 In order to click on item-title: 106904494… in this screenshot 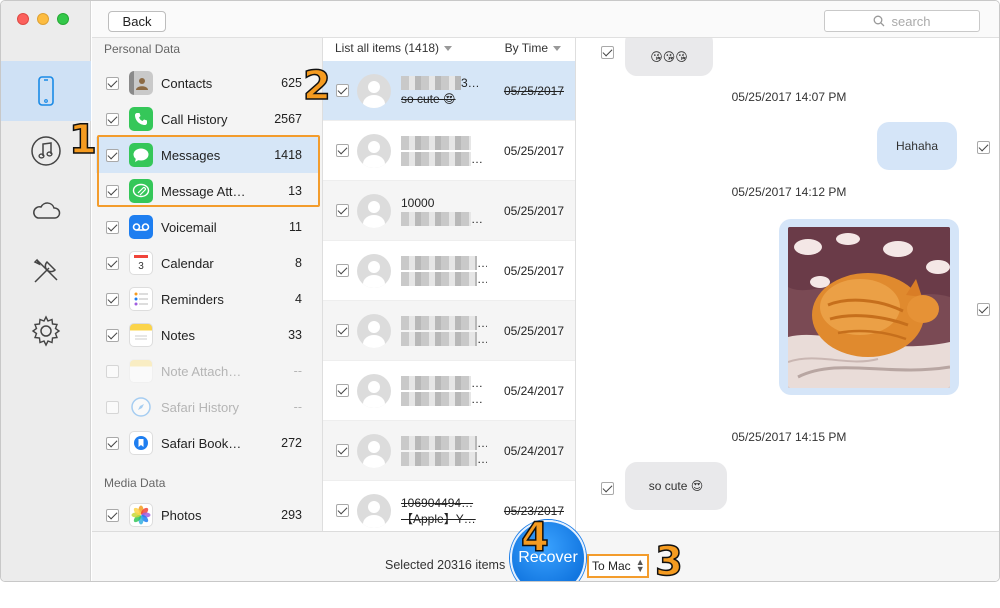, I will do `click(437, 502)`.